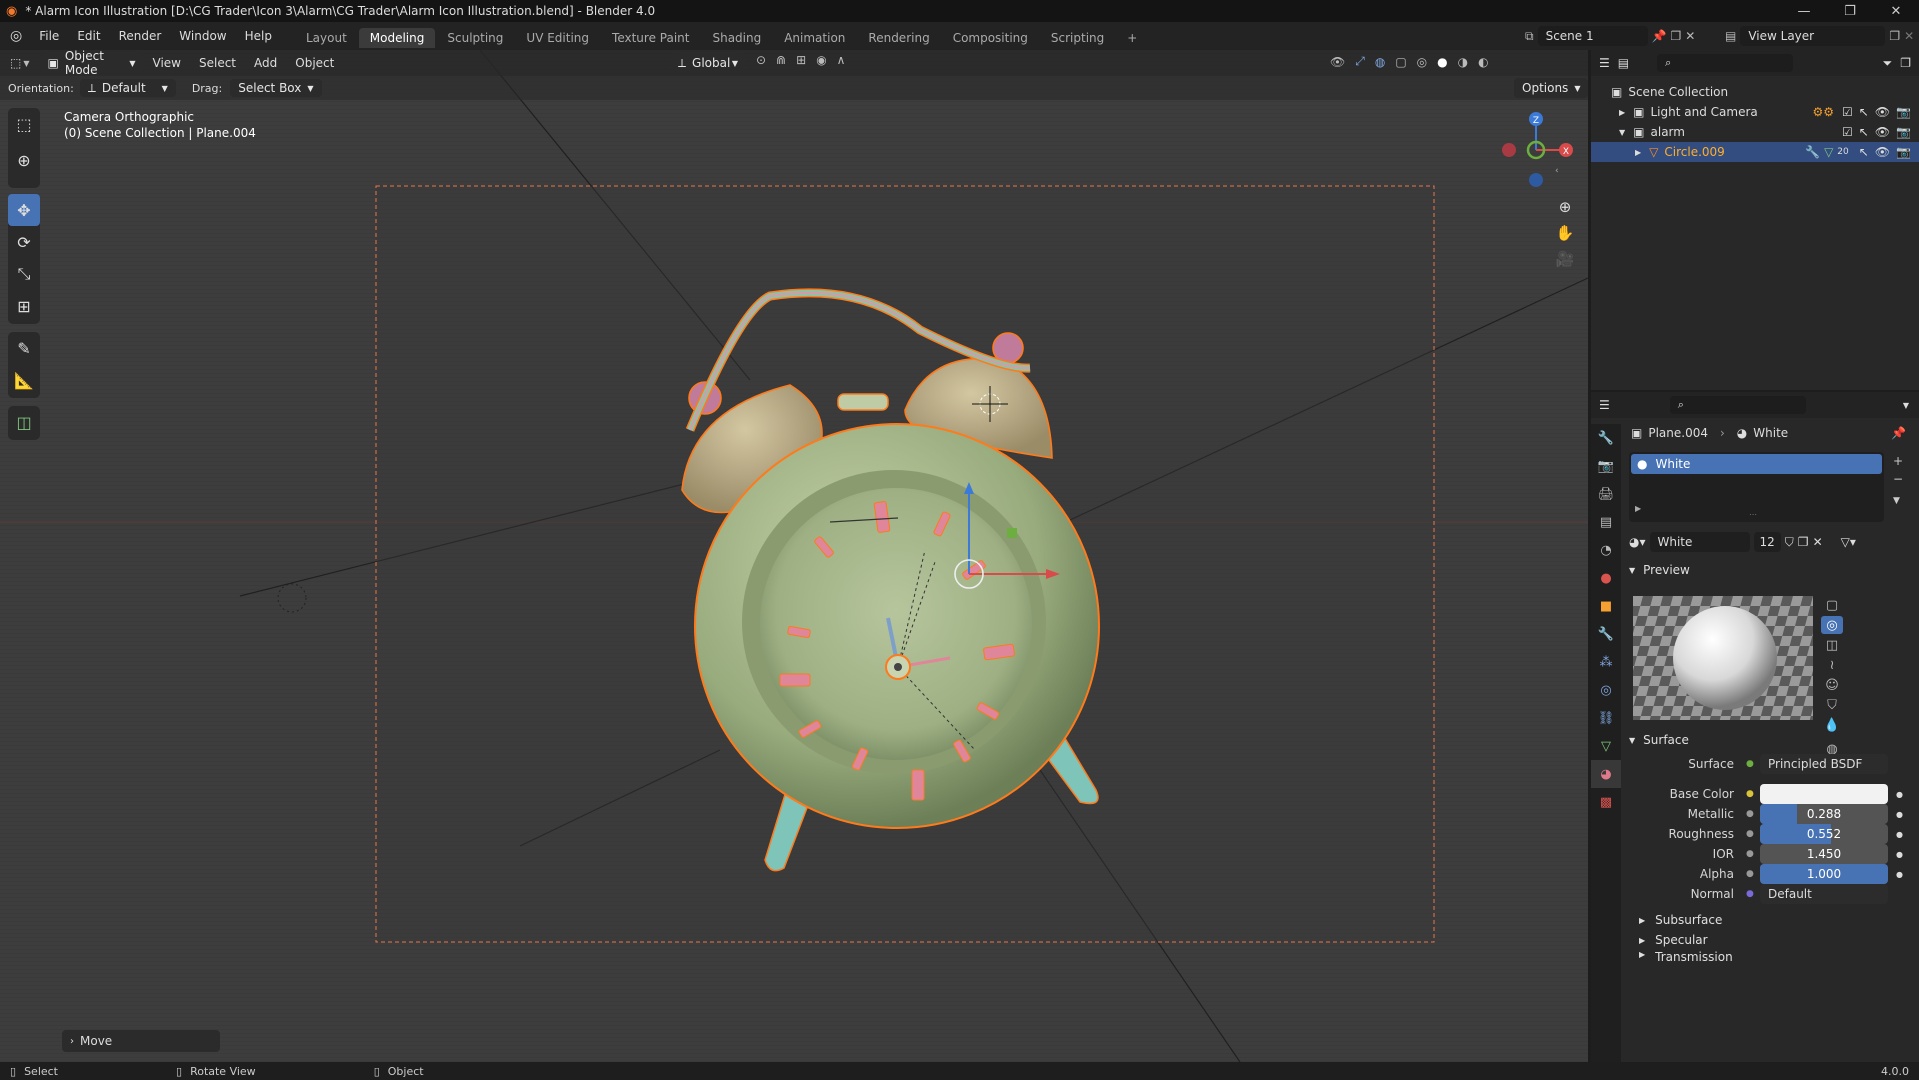 The height and width of the screenshot is (1080, 1919). What do you see at coordinates (1606, 494) in the screenshot?
I see `output-tab-icon: 🖨` at bounding box center [1606, 494].